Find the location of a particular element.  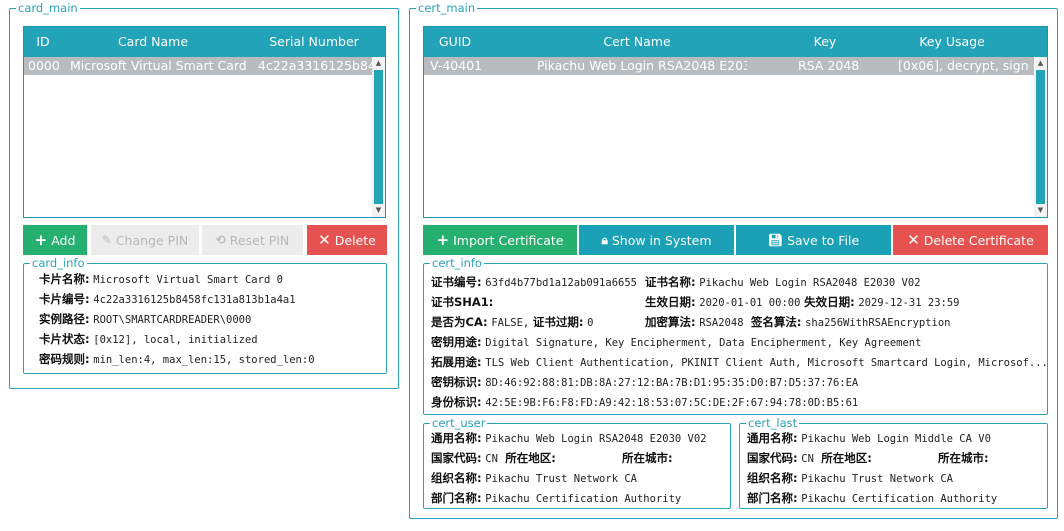

col-guid-header: GUID is located at coordinates (455, 42).